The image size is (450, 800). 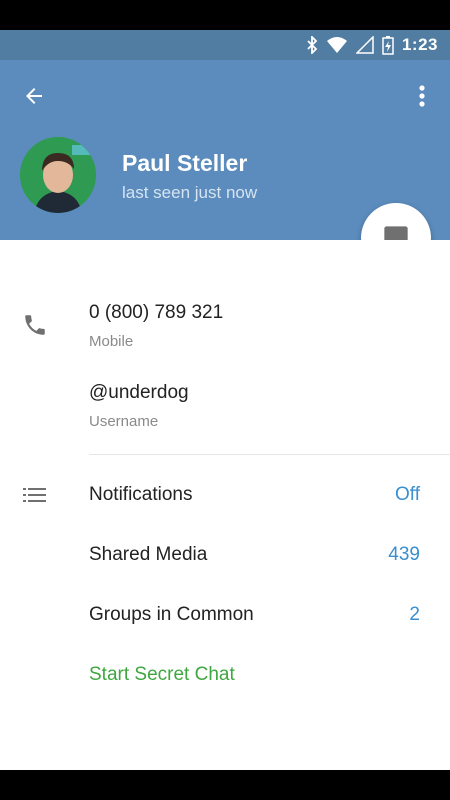 I want to click on shared-media-row: Shared Media 439, so click(x=225, y=555).